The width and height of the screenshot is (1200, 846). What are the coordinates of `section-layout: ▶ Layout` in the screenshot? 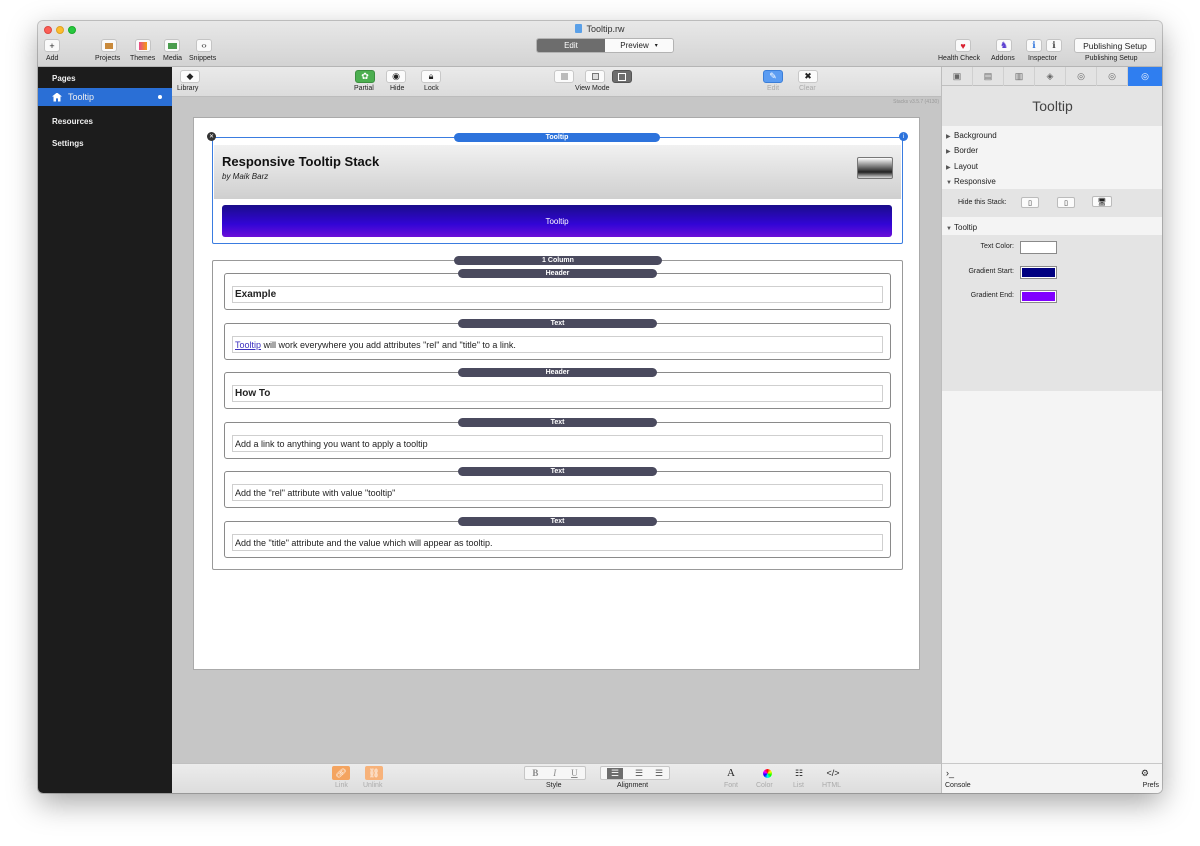 It's located at (962, 166).